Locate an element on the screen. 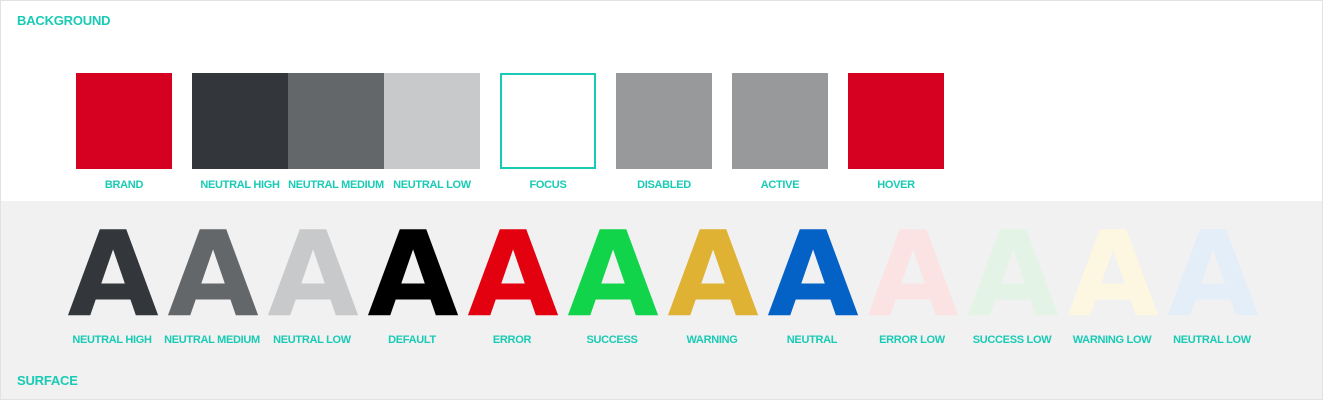 The width and height of the screenshot is (1323, 400). swatch-hover: HOVER is located at coordinates (896, 132).